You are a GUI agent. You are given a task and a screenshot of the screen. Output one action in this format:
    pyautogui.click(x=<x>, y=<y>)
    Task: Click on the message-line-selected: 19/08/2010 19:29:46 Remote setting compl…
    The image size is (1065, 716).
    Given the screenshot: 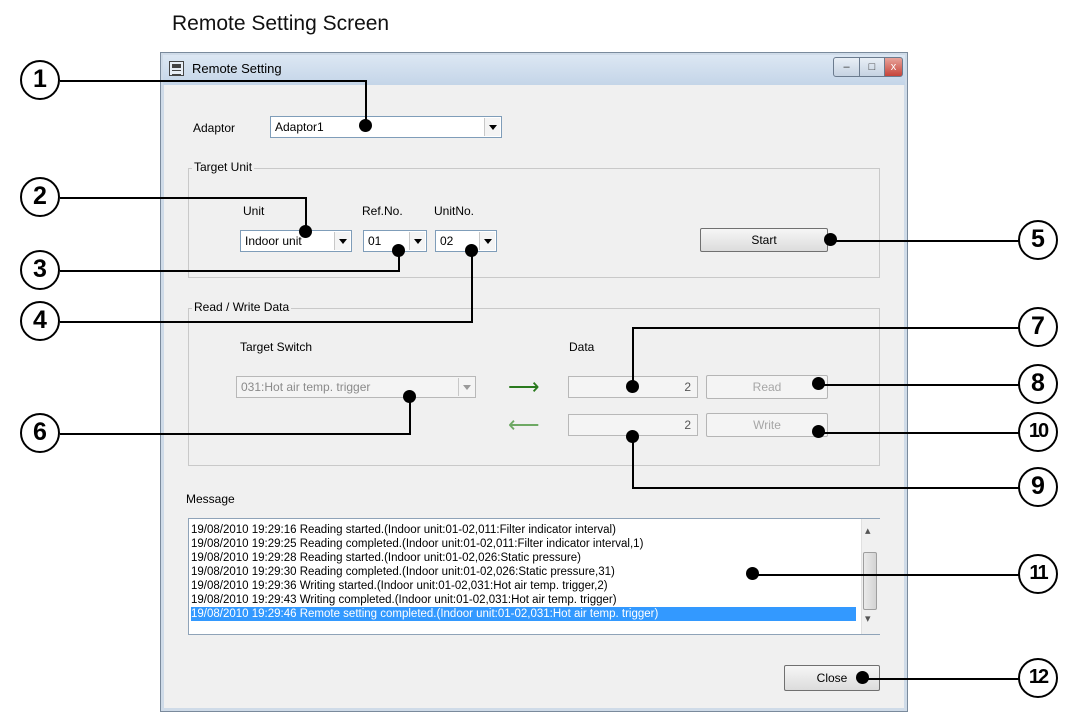 What is the action you would take?
    pyautogui.click(x=523, y=614)
    